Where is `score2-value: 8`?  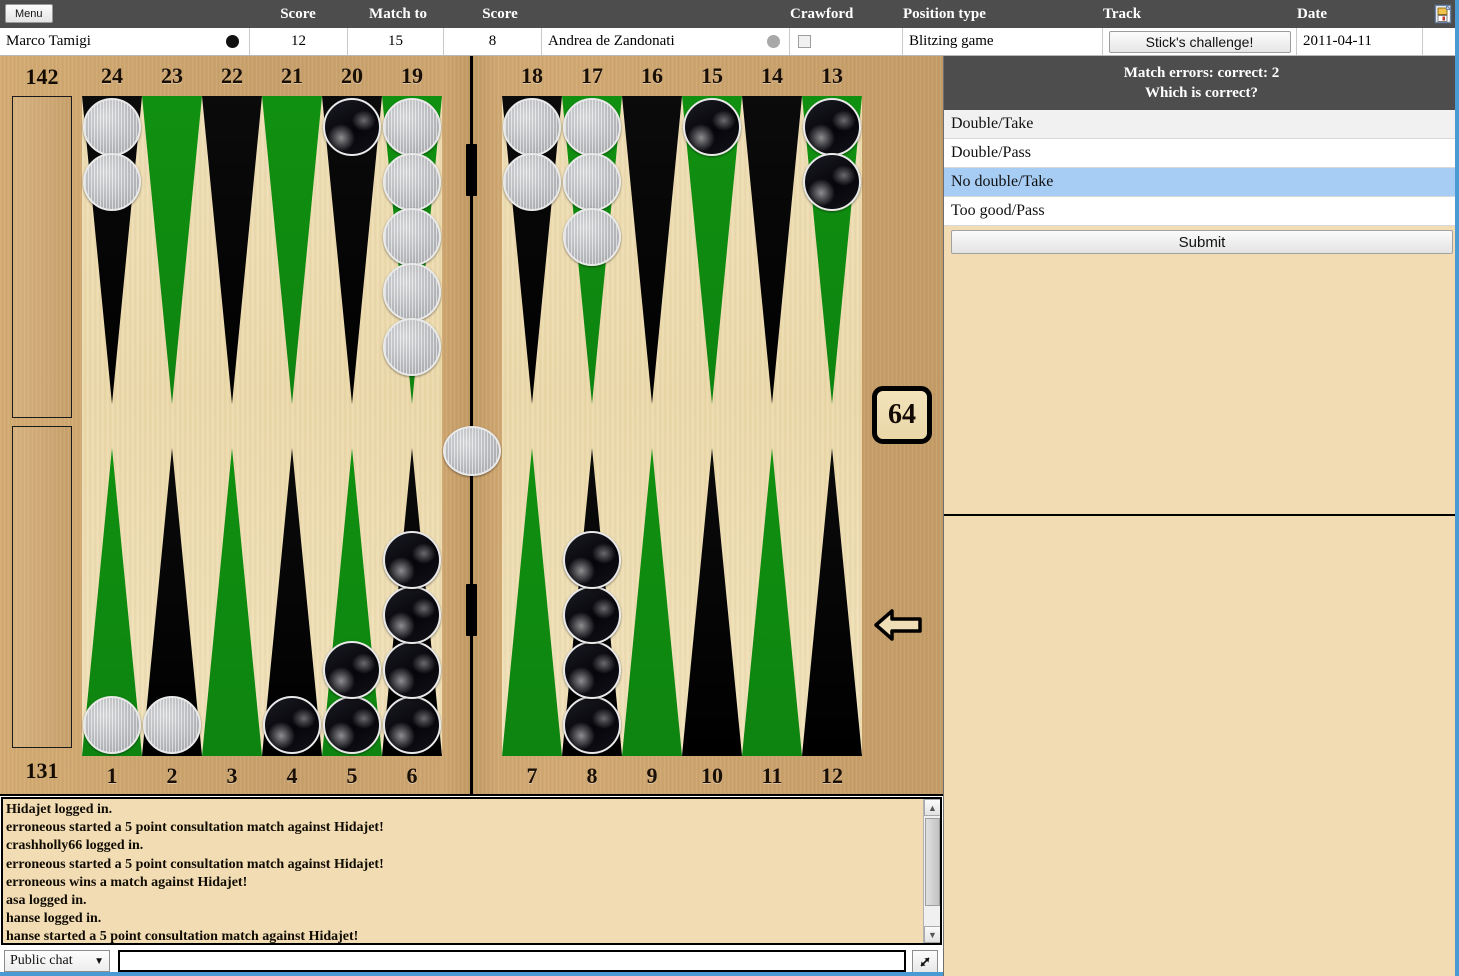
score2-value: 8 is located at coordinates (493, 41).